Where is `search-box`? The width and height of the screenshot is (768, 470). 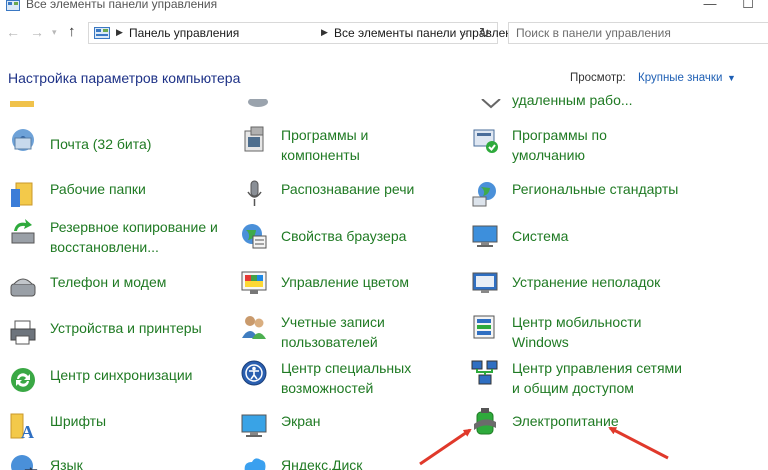
search-box is located at coordinates (638, 33).